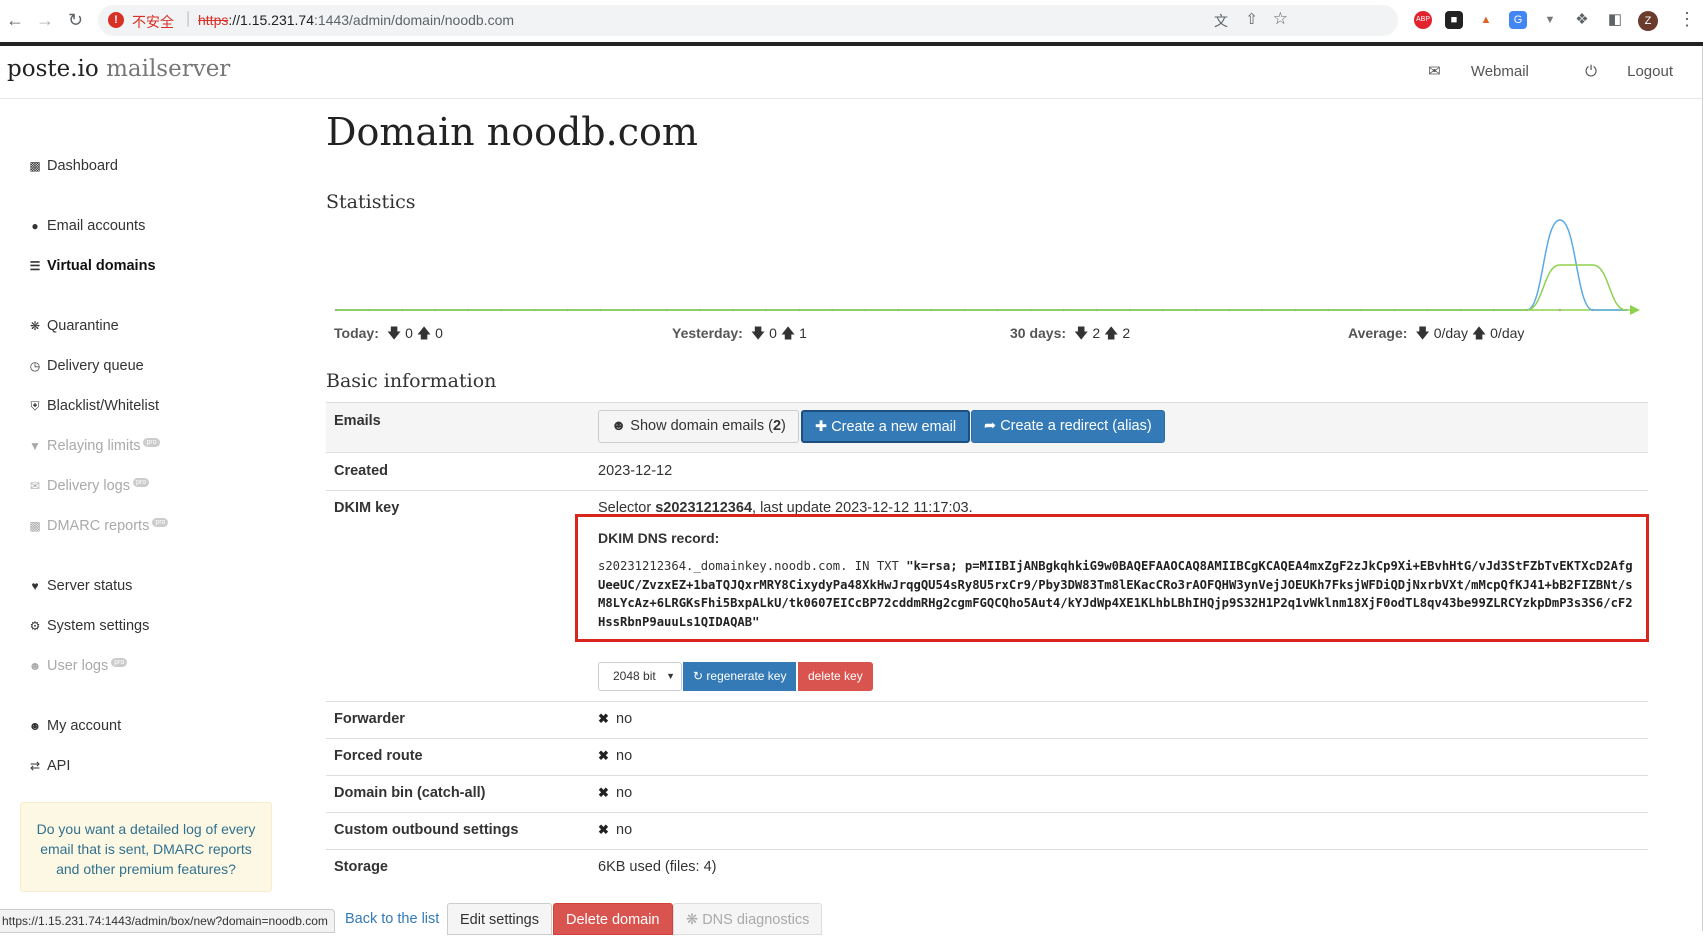  I want to click on chart-series-line, so click(981, 265).